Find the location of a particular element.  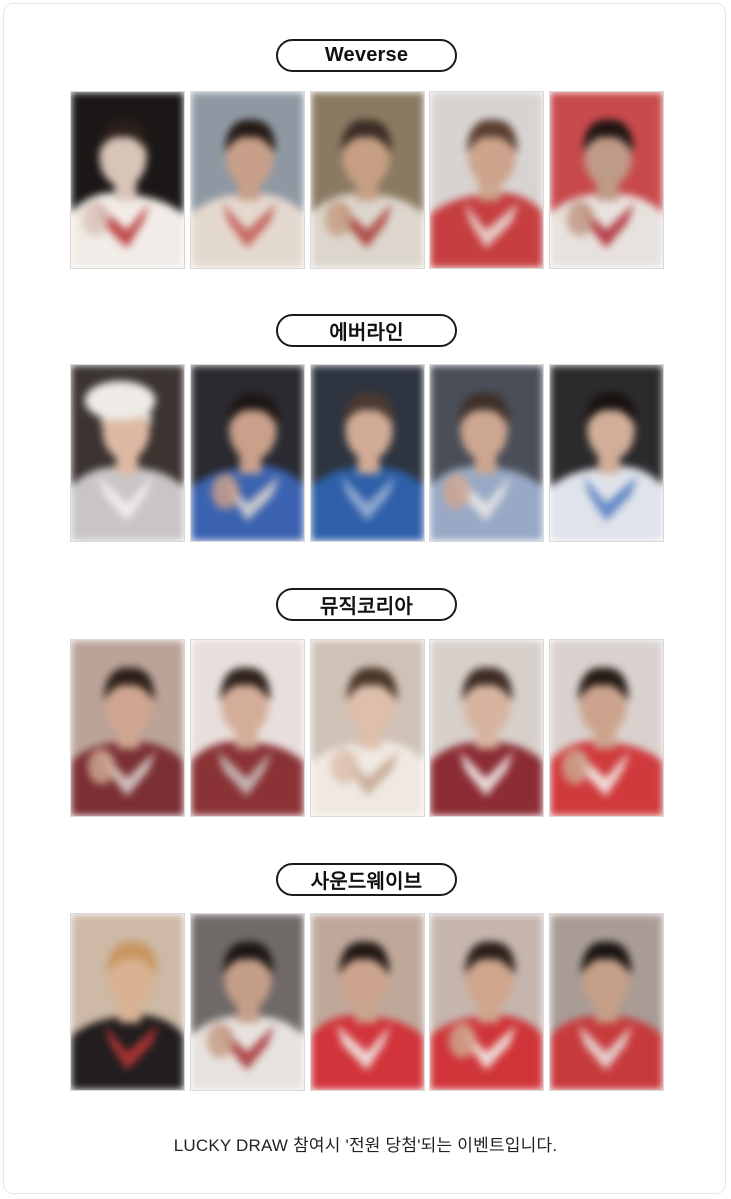

photocard-row-music-korea is located at coordinates (367, 728).